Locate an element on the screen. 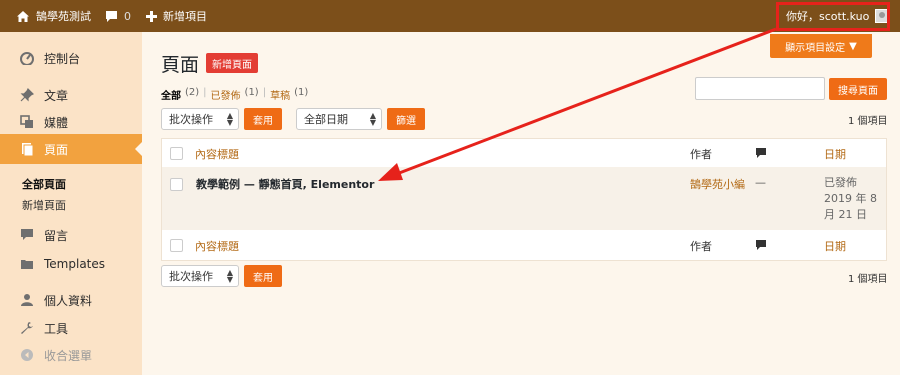 This screenshot has height=375, width=900. sidebar-item-label: 個人資料 is located at coordinates (68, 300).